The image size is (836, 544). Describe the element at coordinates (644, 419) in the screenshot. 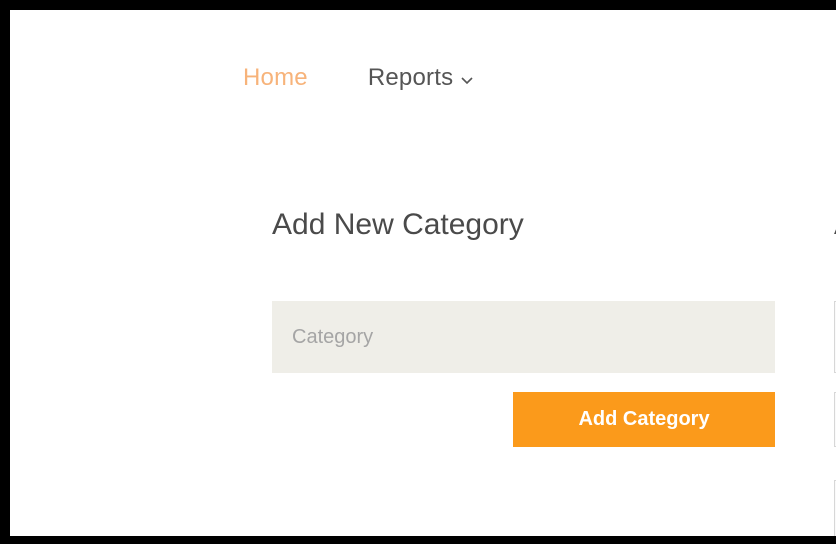

I see `add-category-button: Add Category` at that location.